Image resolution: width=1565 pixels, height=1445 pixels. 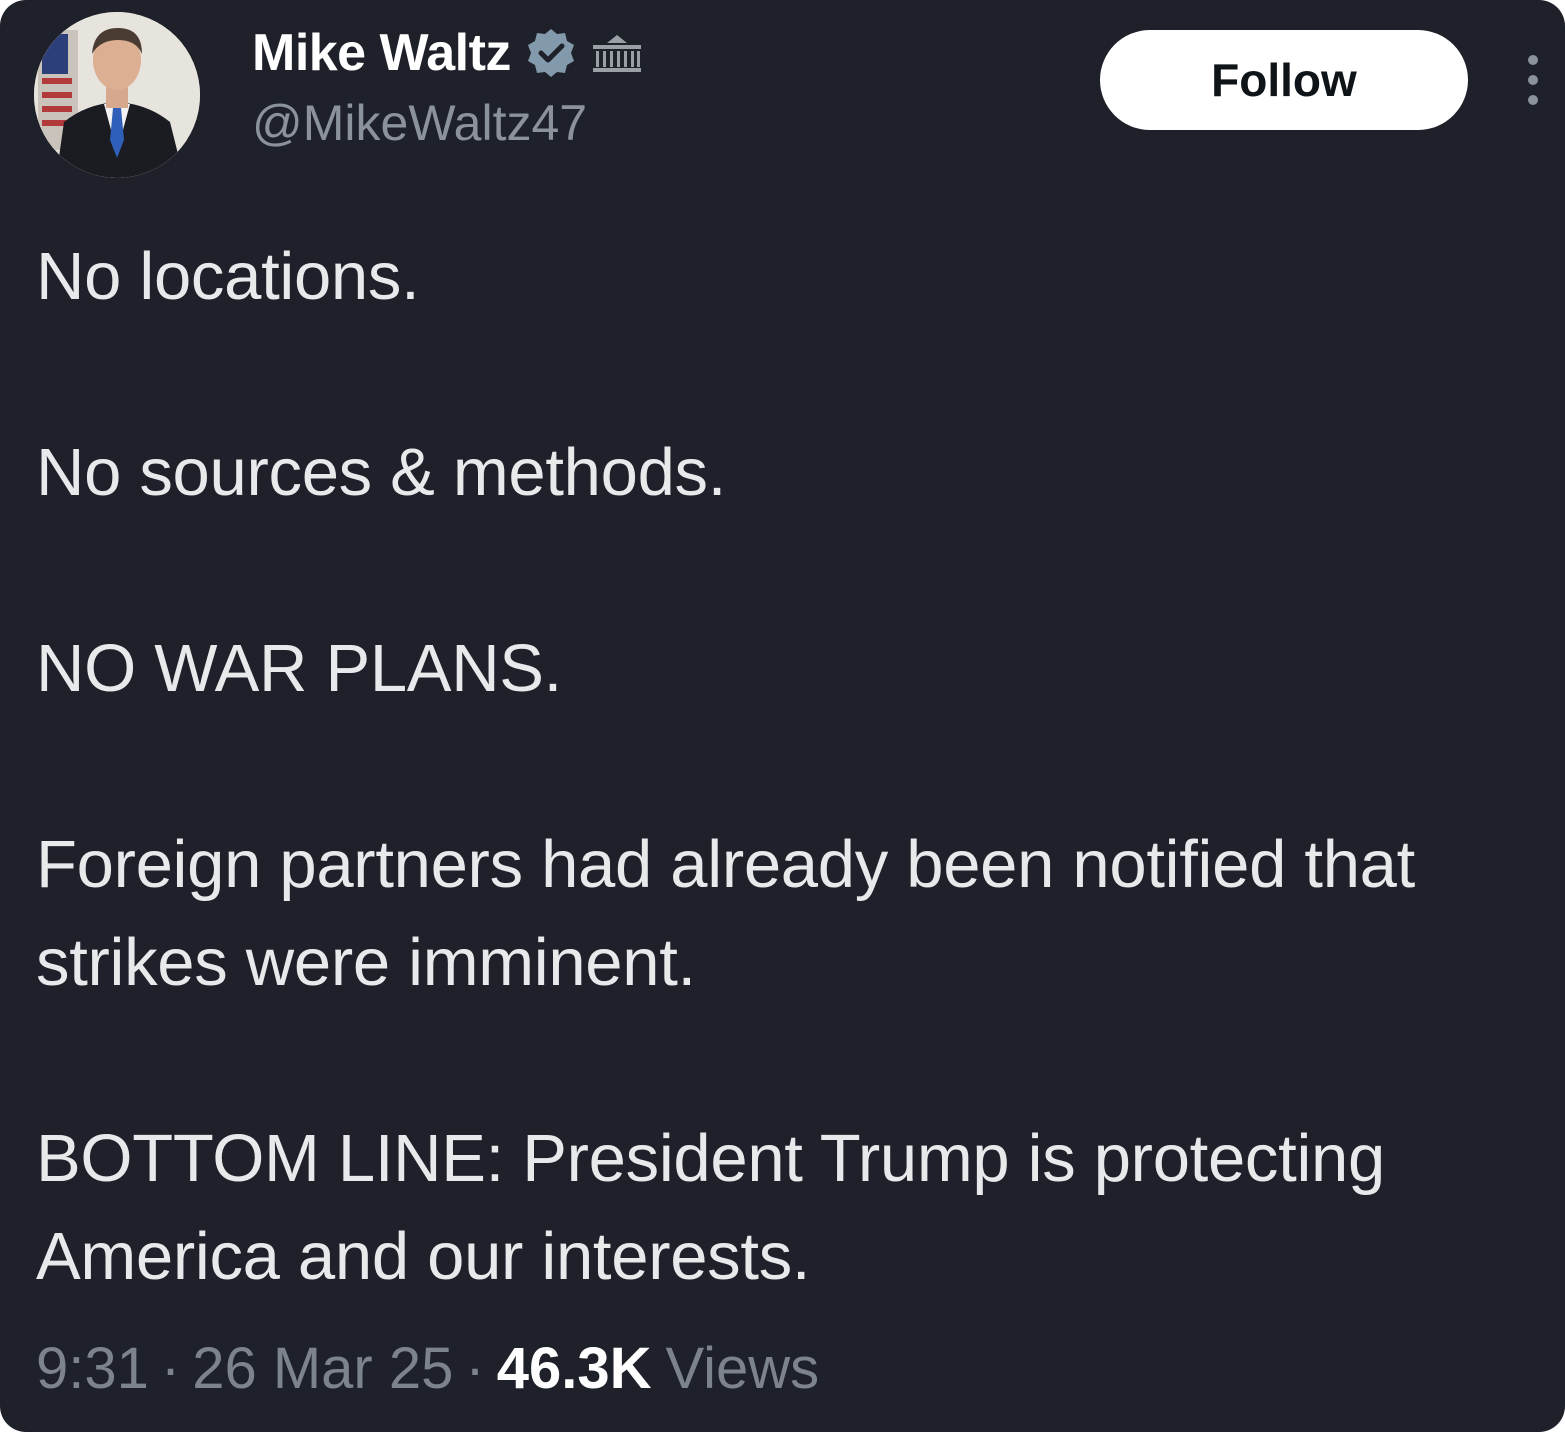 What do you see at coordinates (228, 276) in the screenshot?
I see `tweet-paragraph: No locations.` at bounding box center [228, 276].